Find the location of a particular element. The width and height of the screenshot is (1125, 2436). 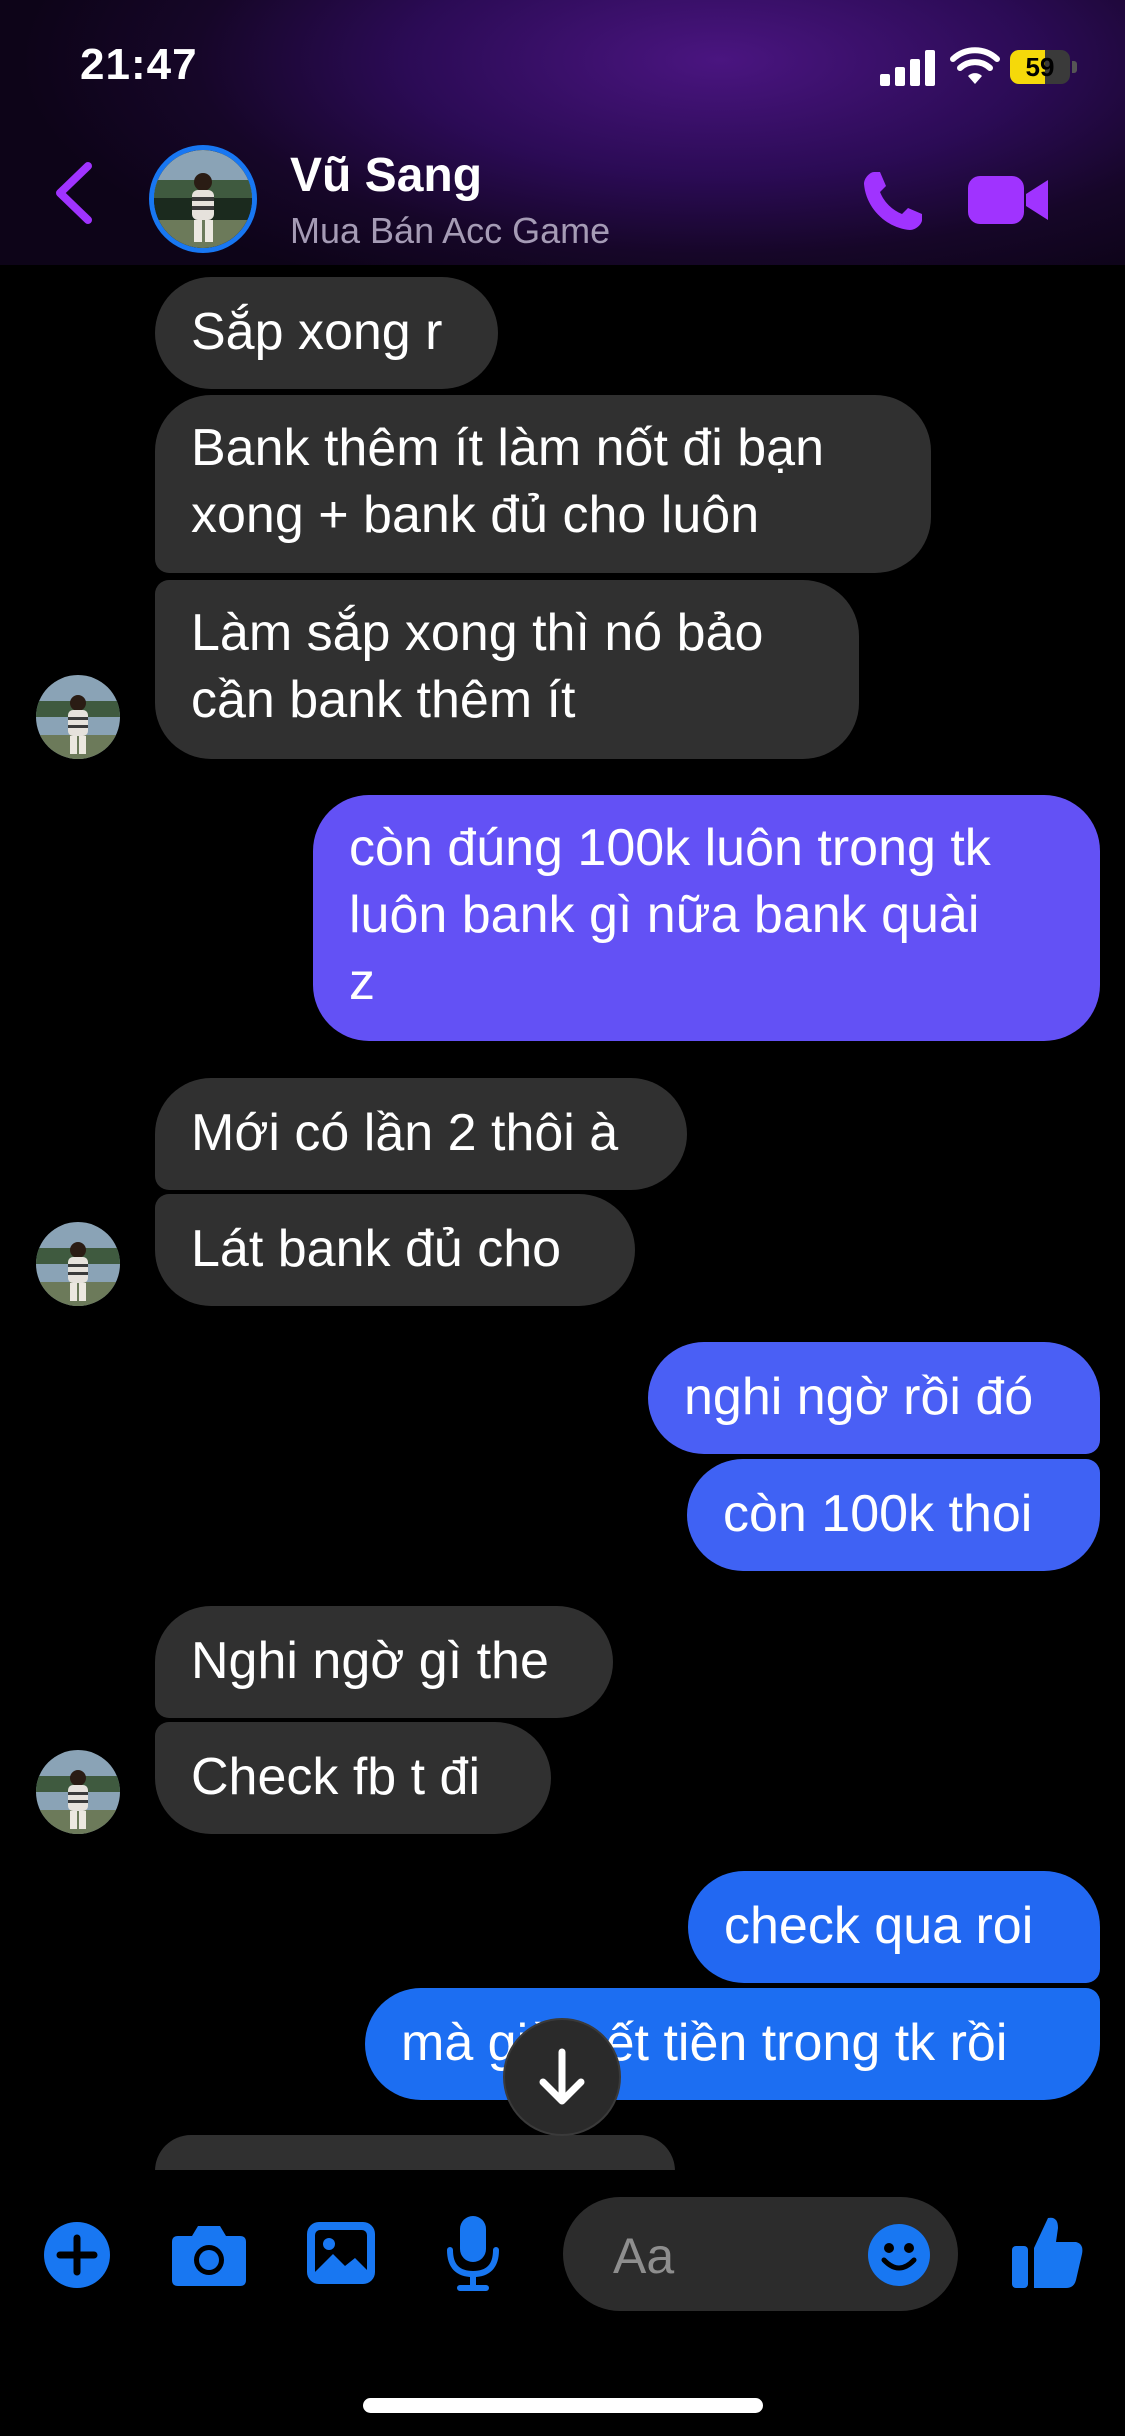

plus-icon is located at coordinates (77, 2255).